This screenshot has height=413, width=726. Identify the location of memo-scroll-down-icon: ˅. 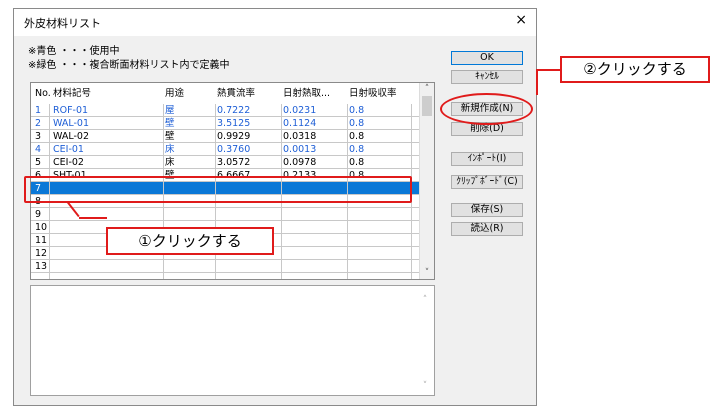
(425, 386).